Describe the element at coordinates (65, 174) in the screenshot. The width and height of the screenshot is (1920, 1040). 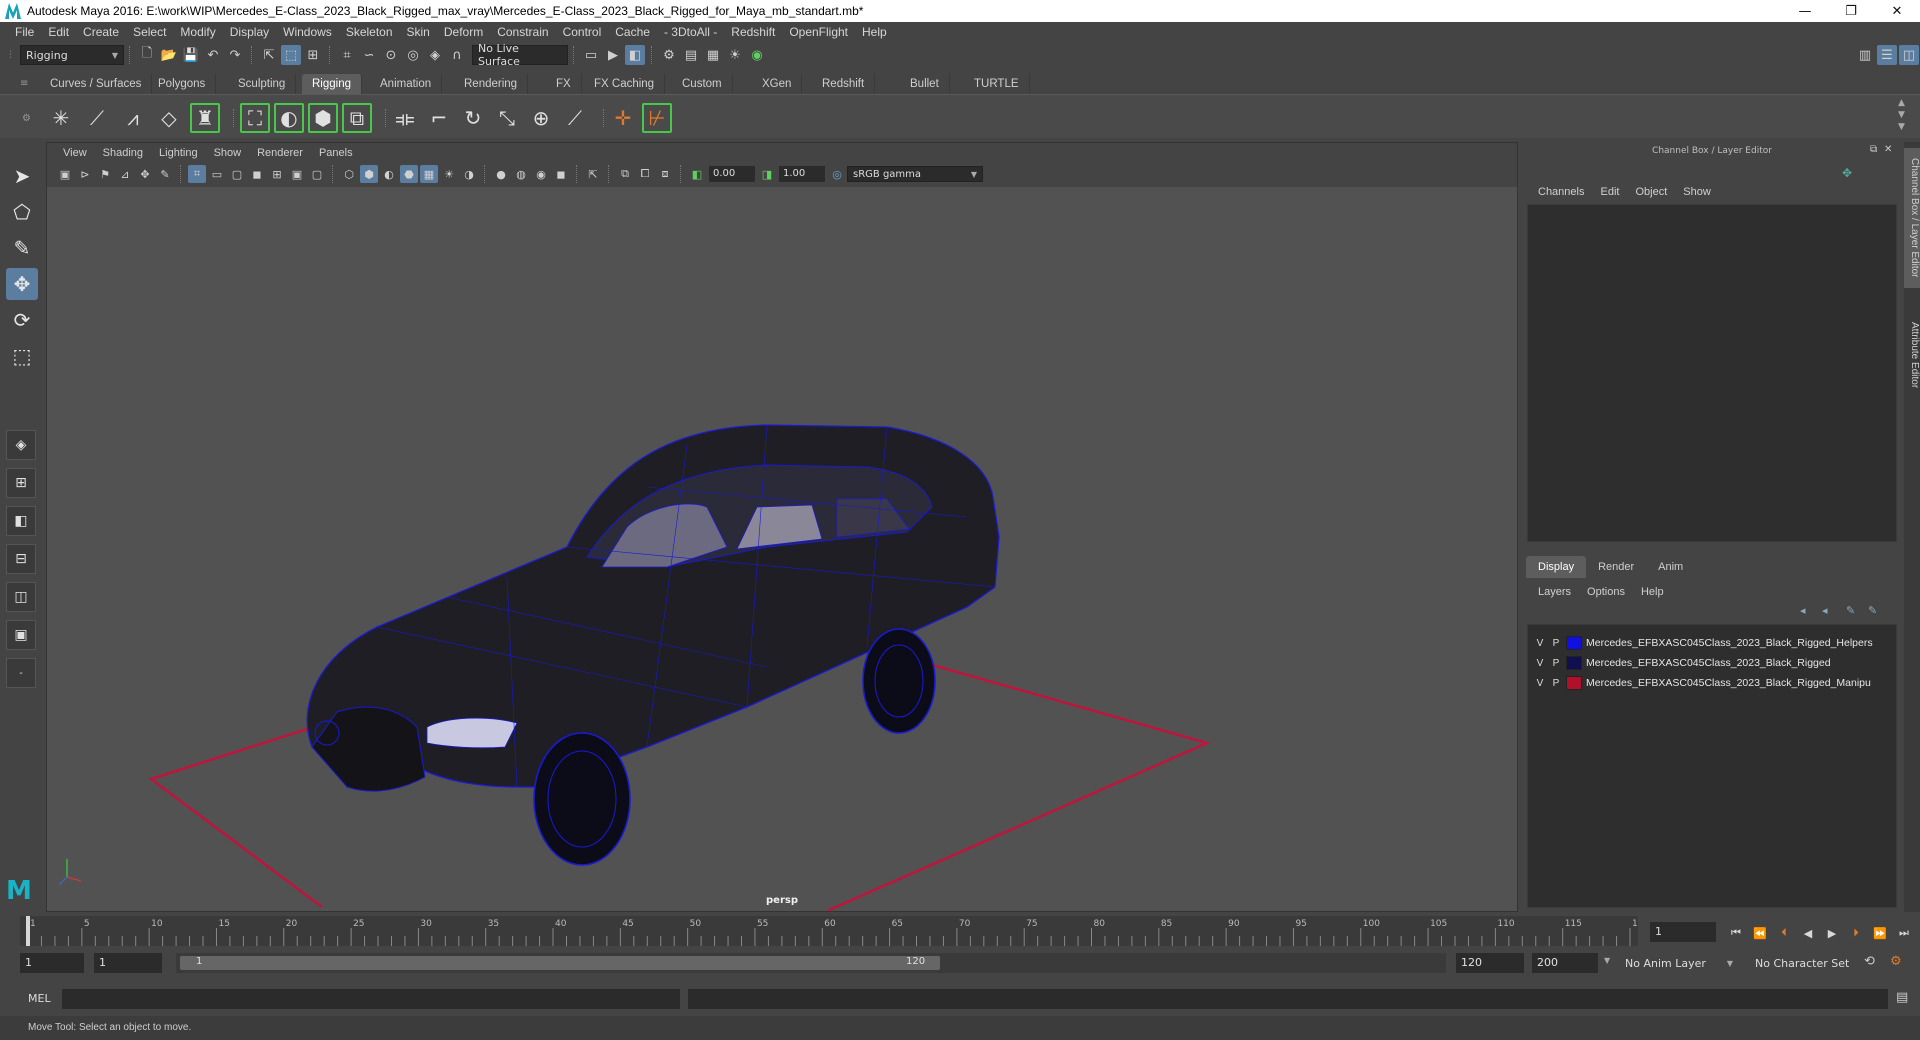
I see `camera-select-icon: ▣` at that location.